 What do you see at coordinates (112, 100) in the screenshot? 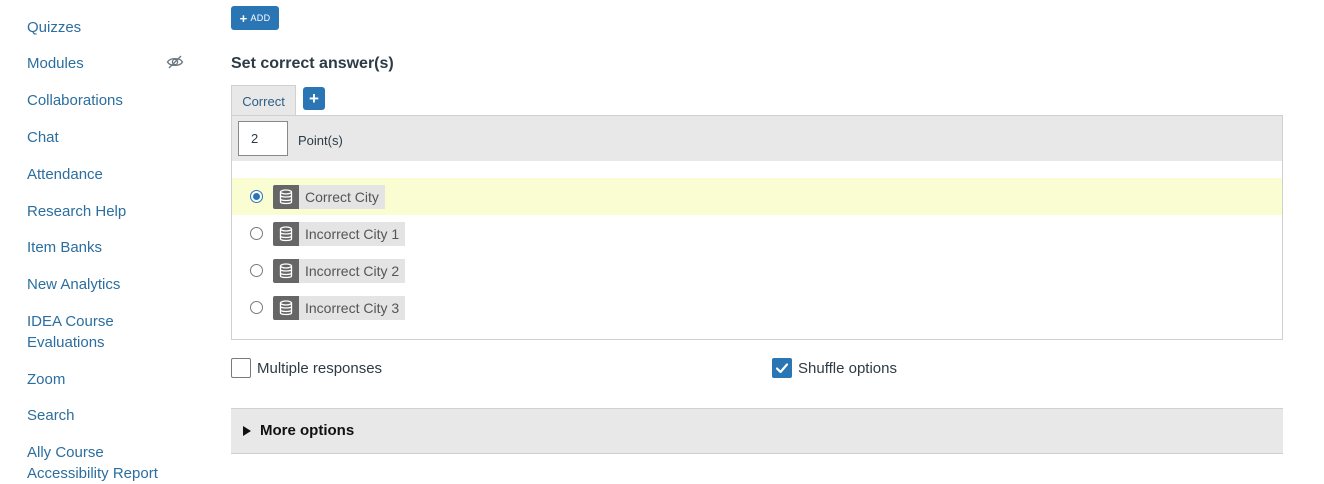
I see `nav-item-collaborations: Collaborations` at bounding box center [112, 100].